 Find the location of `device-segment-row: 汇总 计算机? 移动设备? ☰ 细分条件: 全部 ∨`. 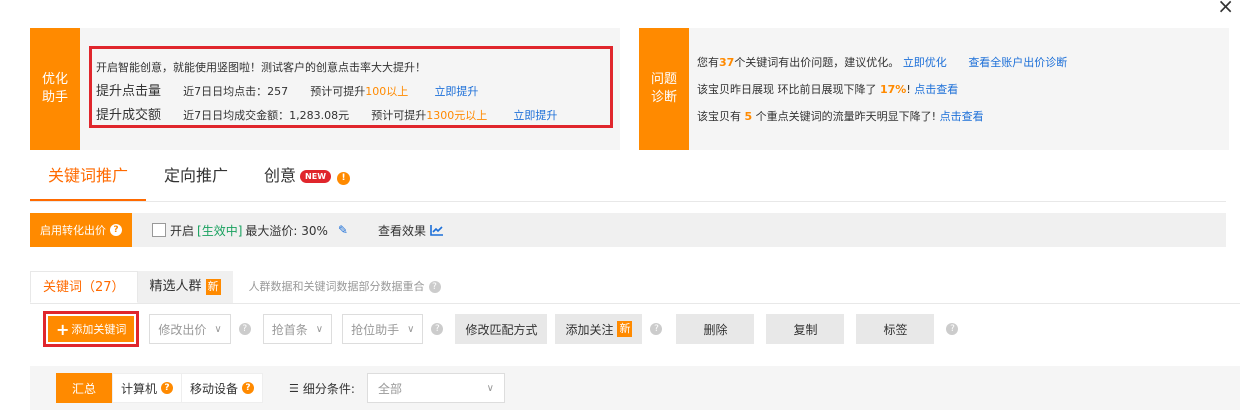

device-segment-row: 汇总 计算机? 移动设备? ☰ 细分条件: 全部 ∨ is located at coordinates (635, 388).